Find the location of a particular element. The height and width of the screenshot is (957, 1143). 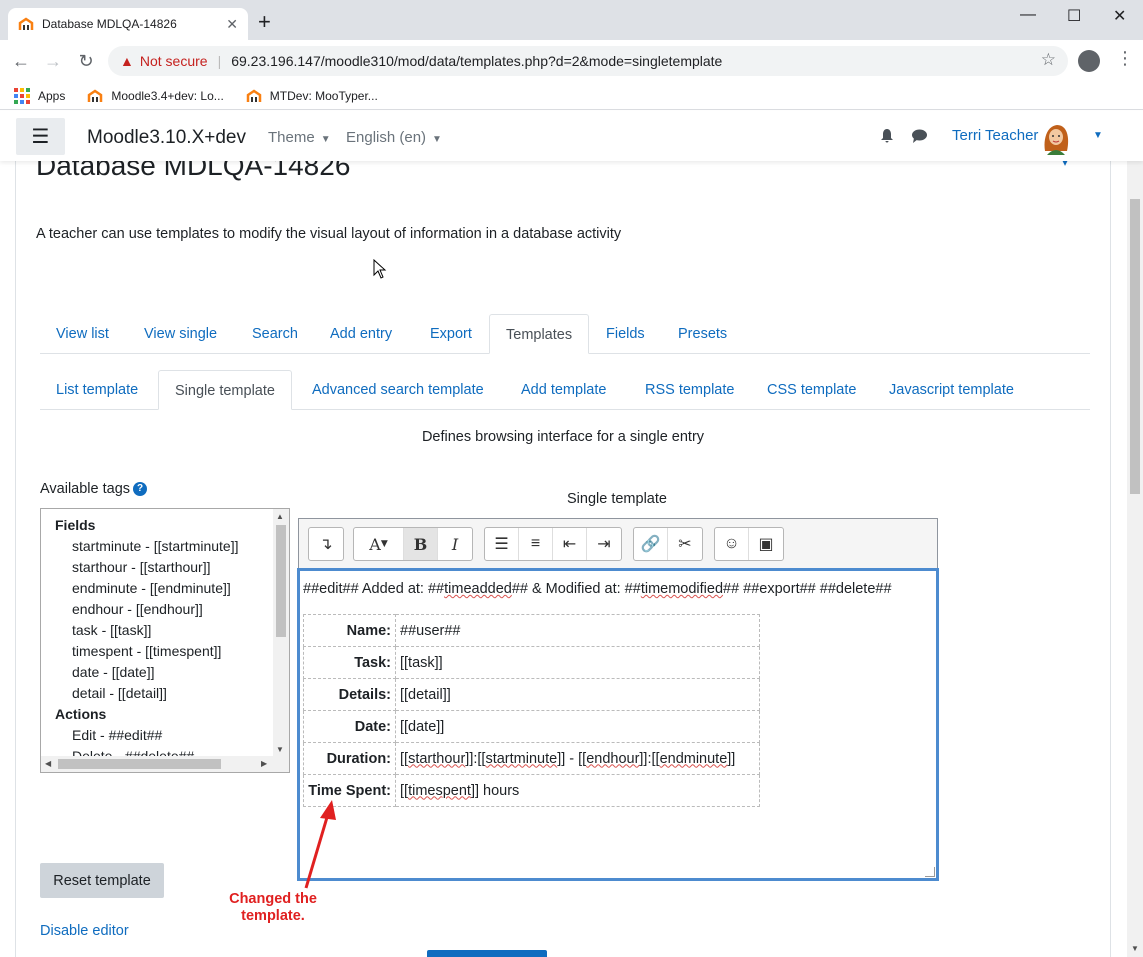

reload-icon: ↻ is located at coordinates (86, 61).